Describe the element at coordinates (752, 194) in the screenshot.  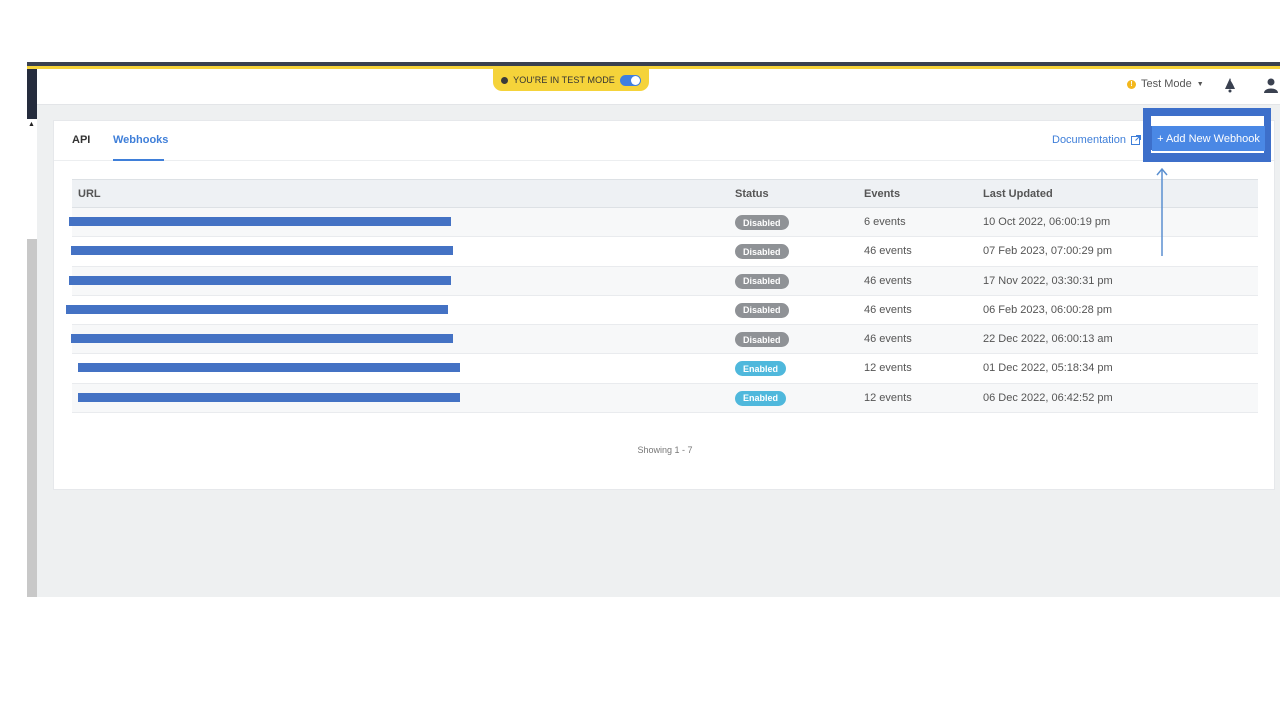
I see `column-status: Status` at that location.